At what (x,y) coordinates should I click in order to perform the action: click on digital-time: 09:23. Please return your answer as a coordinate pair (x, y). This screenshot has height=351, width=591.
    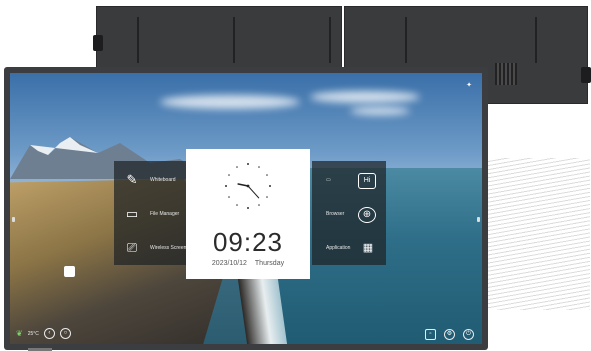
    Looking at the image, I should click on (248, 242).